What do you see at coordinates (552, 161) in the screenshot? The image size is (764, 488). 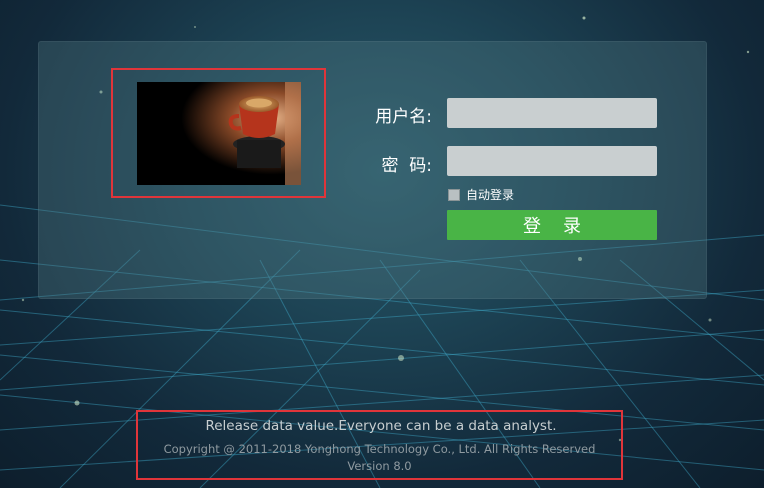 I see `password-input` at bounding box center [552, 161].